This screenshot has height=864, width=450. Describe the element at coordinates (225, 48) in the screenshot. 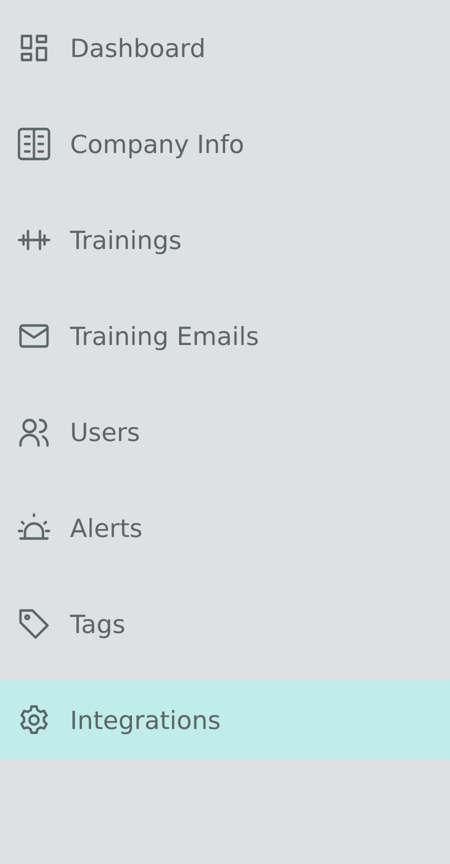

I see `sidebar-item: Dashboard` at that location.